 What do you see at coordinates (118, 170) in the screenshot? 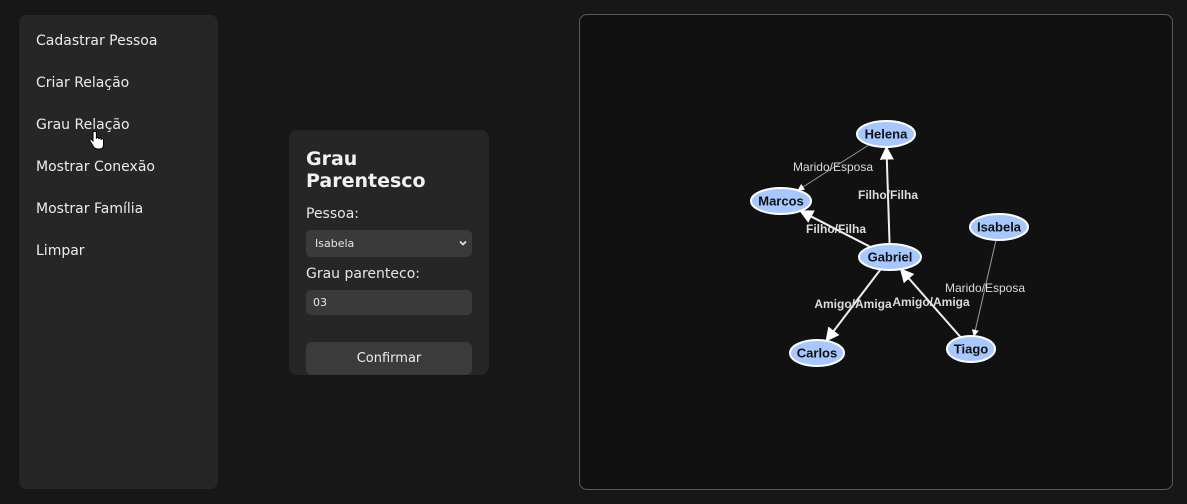
I see `menu-item-mostrar-conexao: Mostrar Conexão` at bounding box center [118, 170].